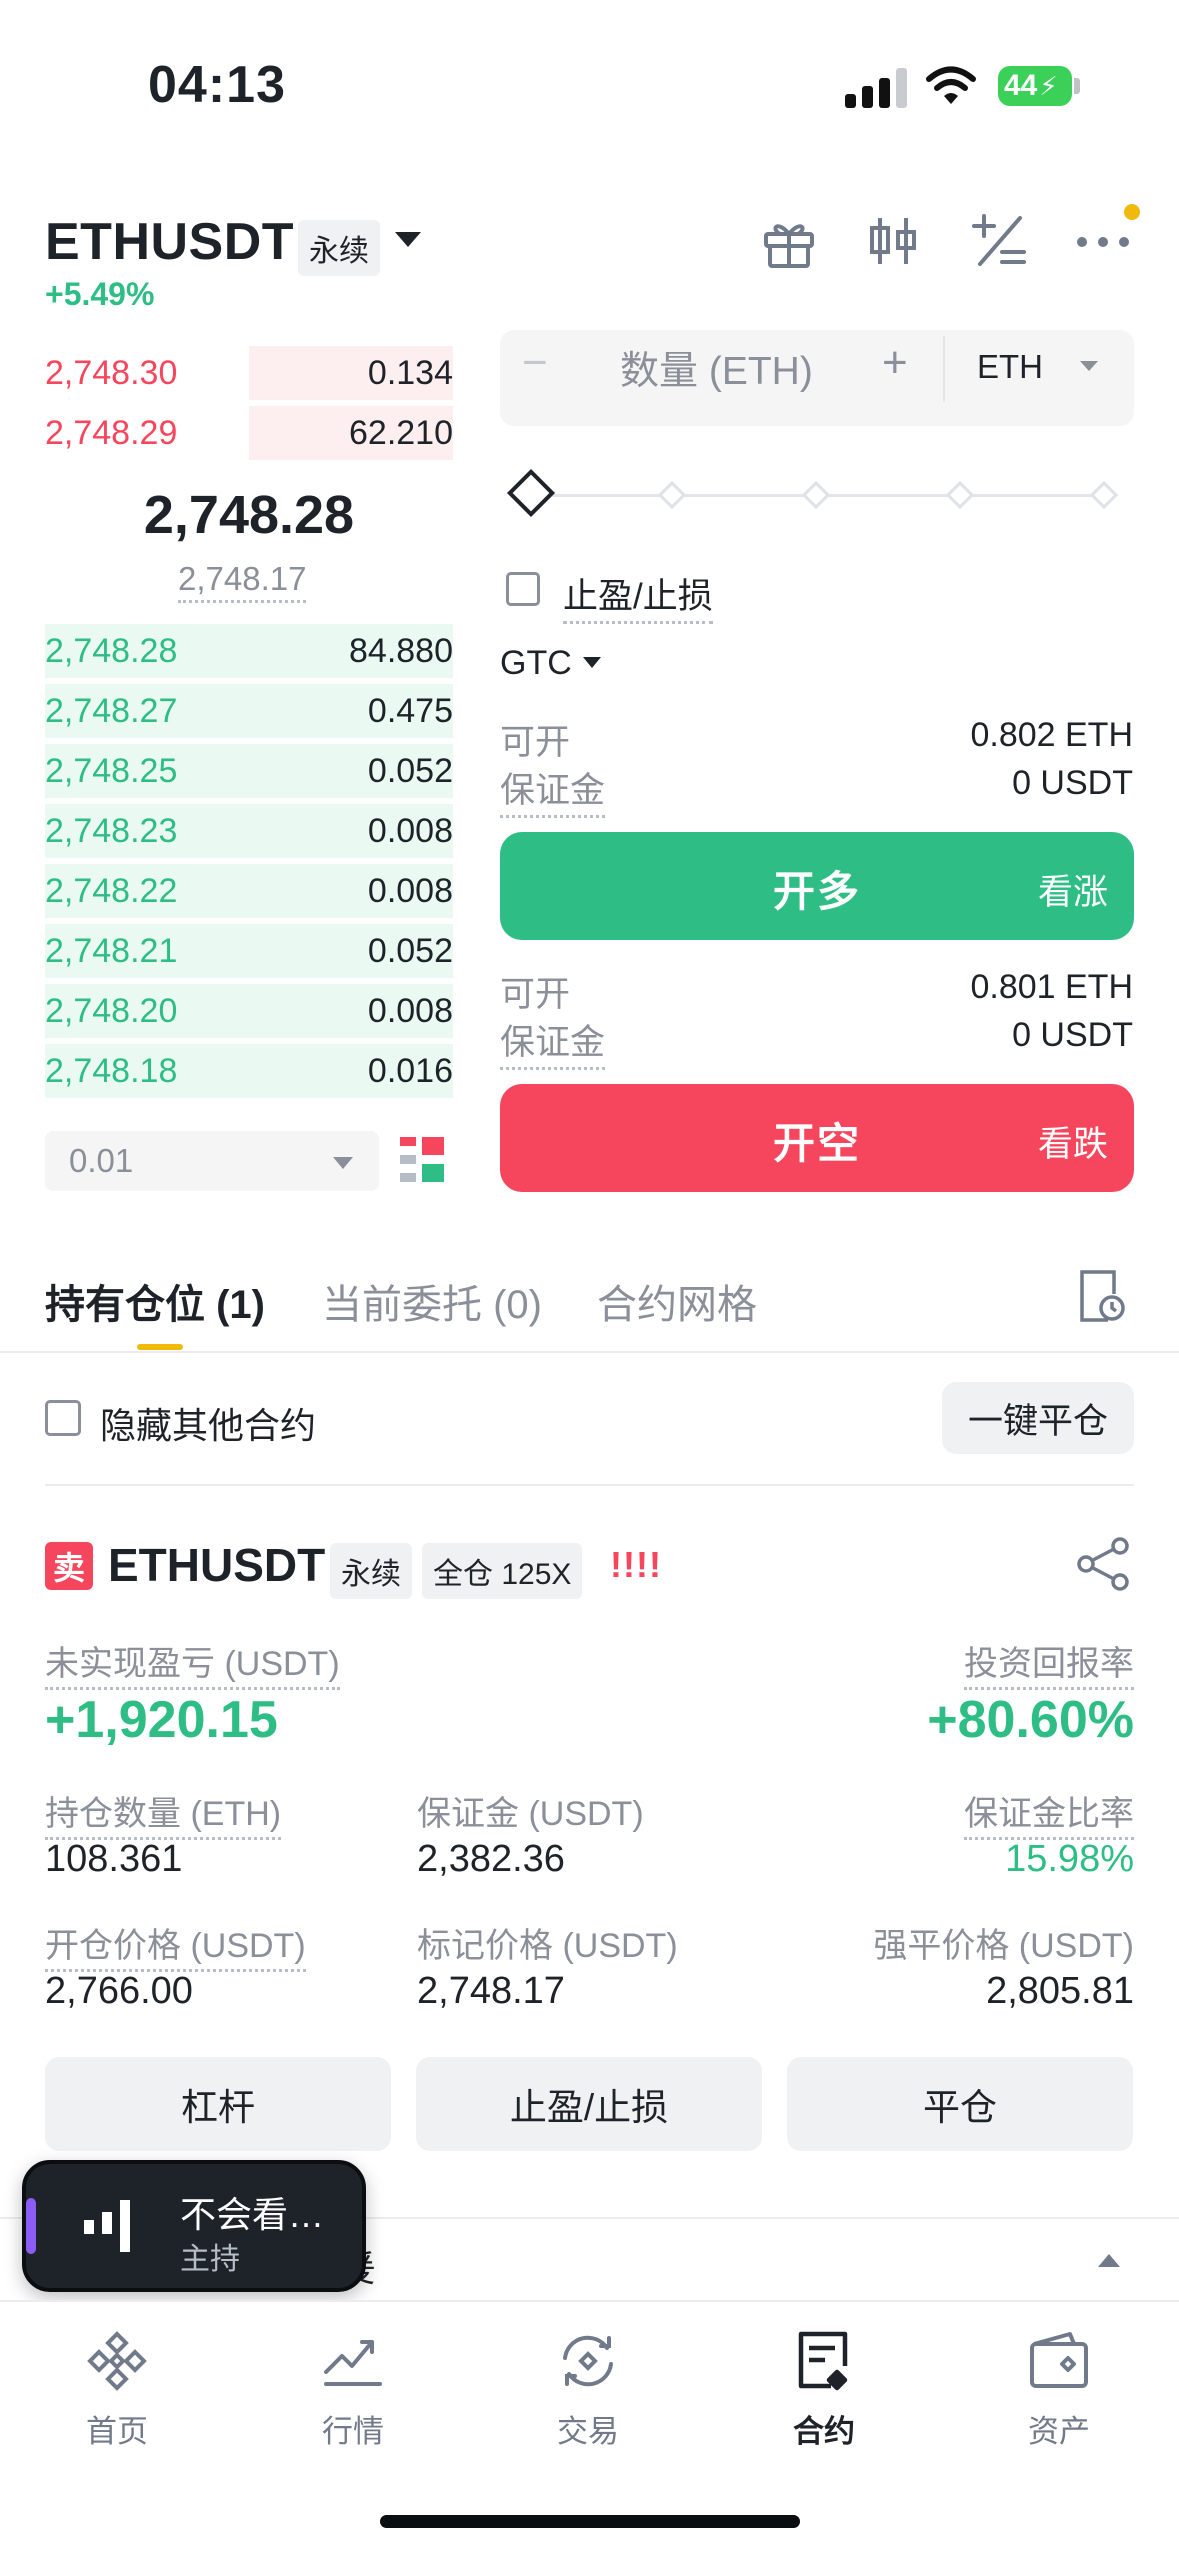 The image size is (1179, 2556). What do you see at coordinates (588, 2389) in the screenshot?
I see `nav-trade: 交易` at bounding box center [588, 2389].